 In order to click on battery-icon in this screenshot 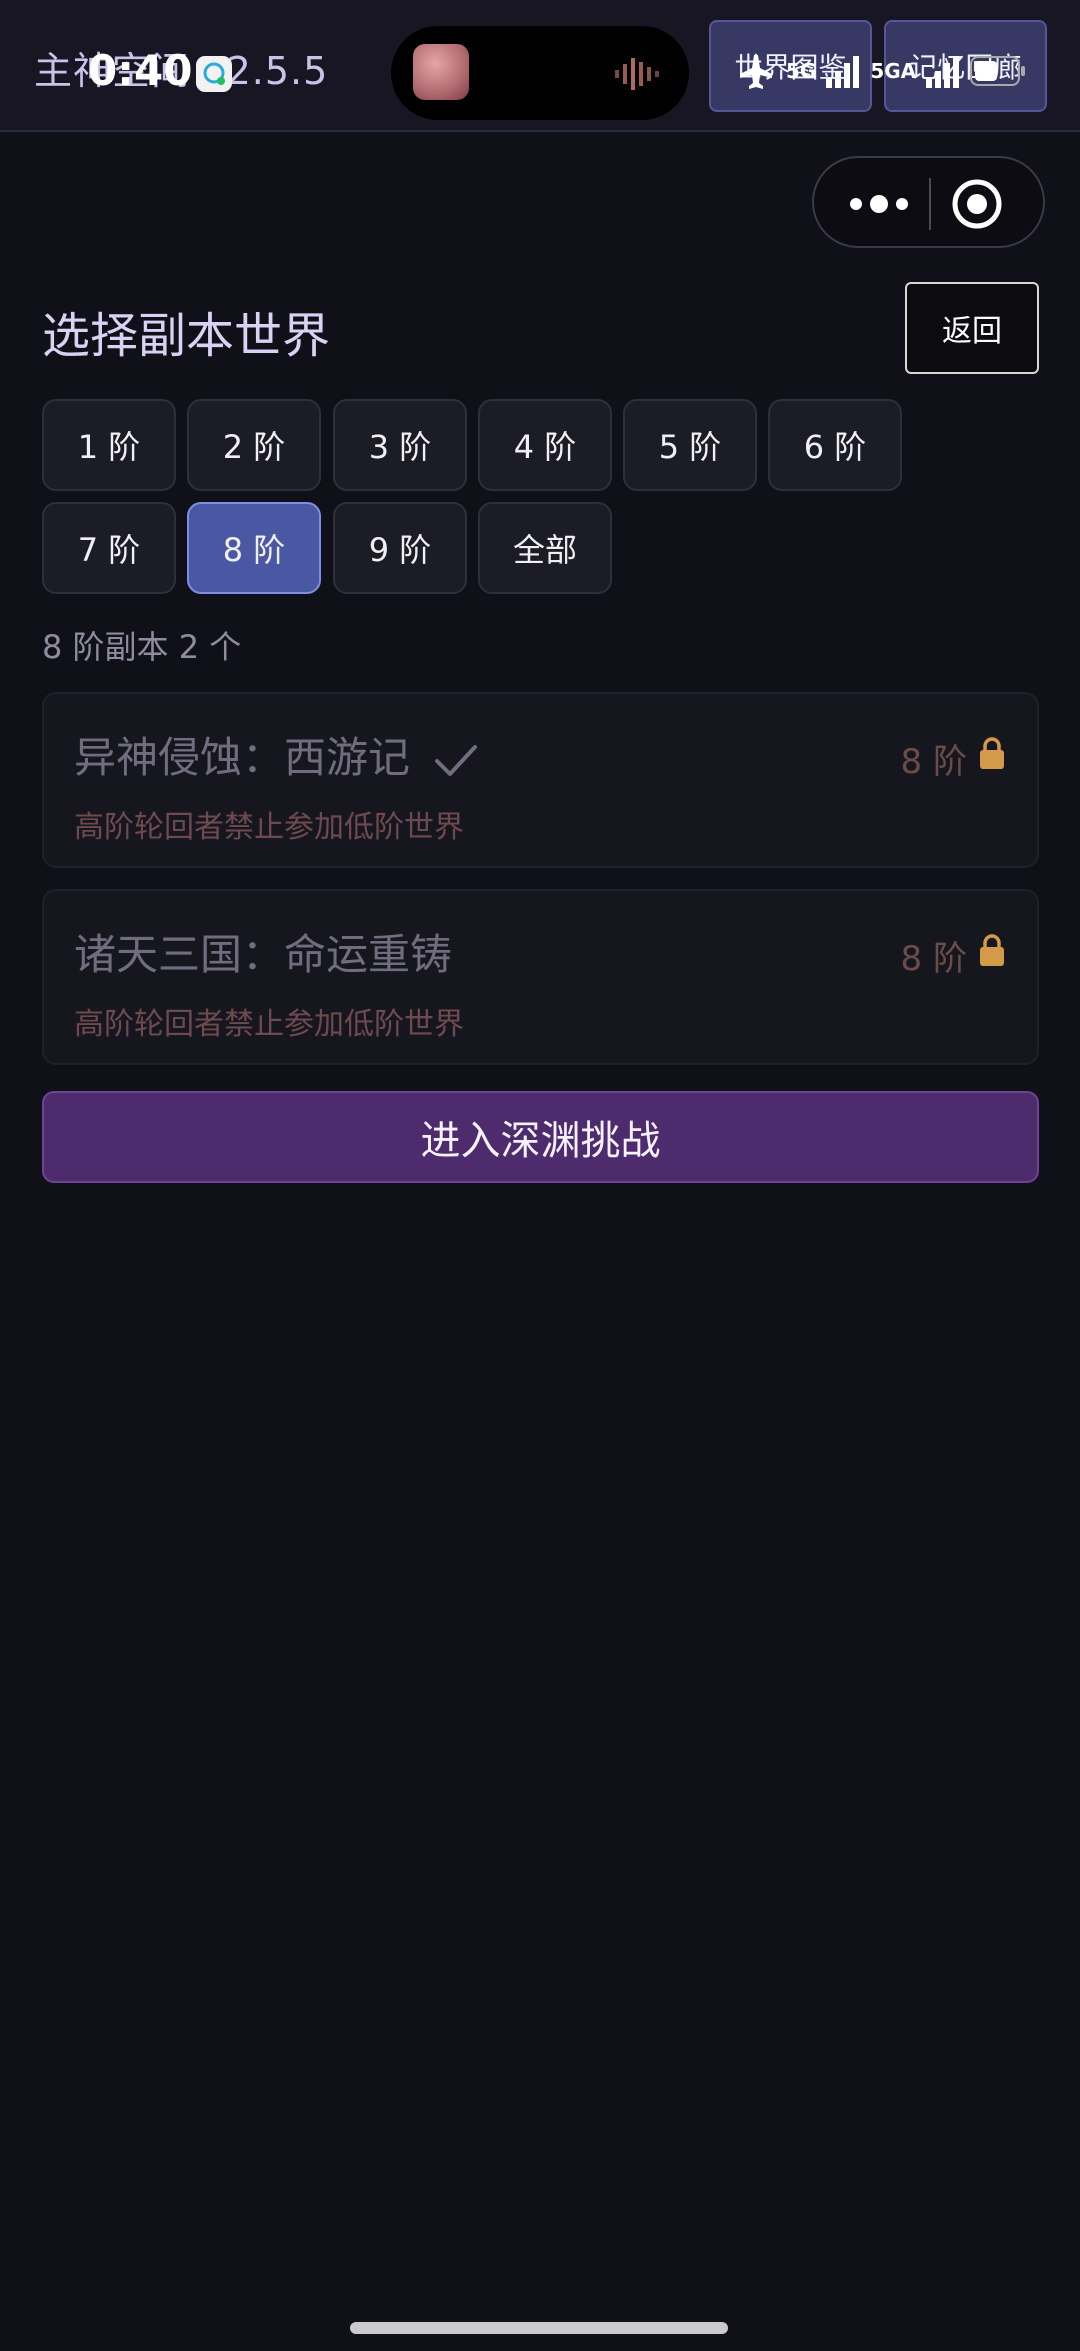, I will do `click(998, 71)`.